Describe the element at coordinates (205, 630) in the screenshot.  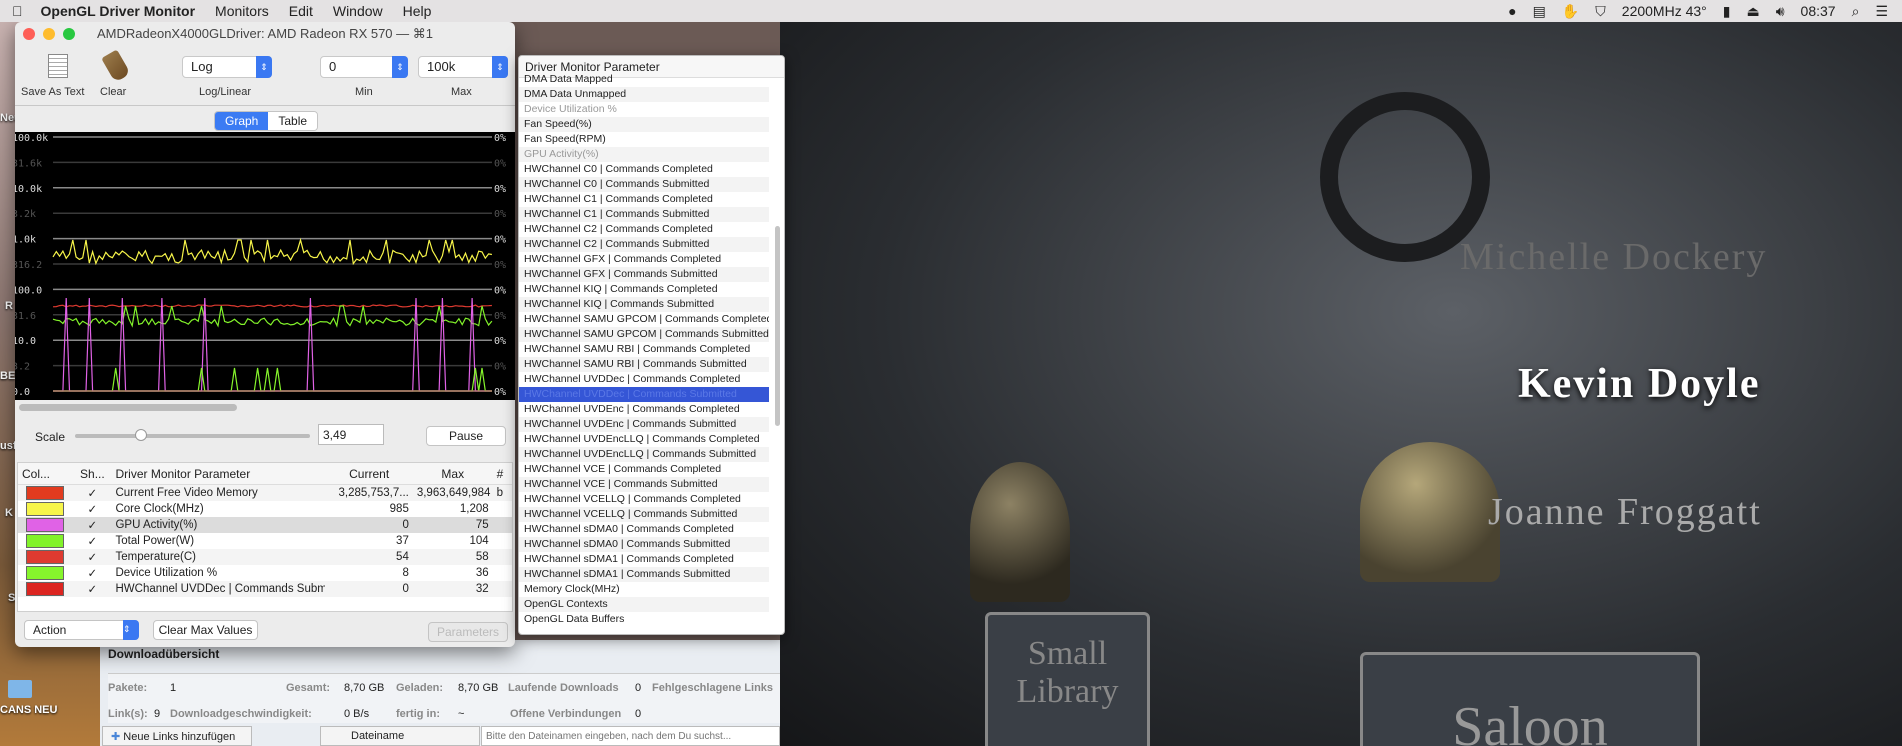
I see `clear-max-values-button: Clear Max Values` at that location.